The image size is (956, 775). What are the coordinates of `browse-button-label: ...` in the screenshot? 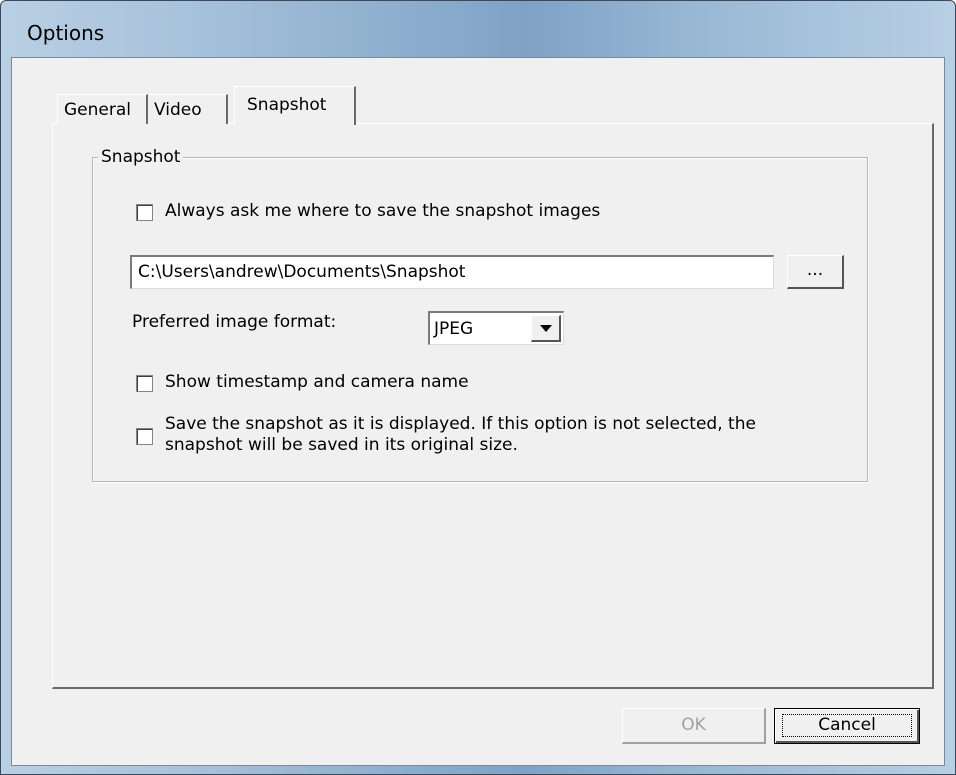 It's located at (815, 270).